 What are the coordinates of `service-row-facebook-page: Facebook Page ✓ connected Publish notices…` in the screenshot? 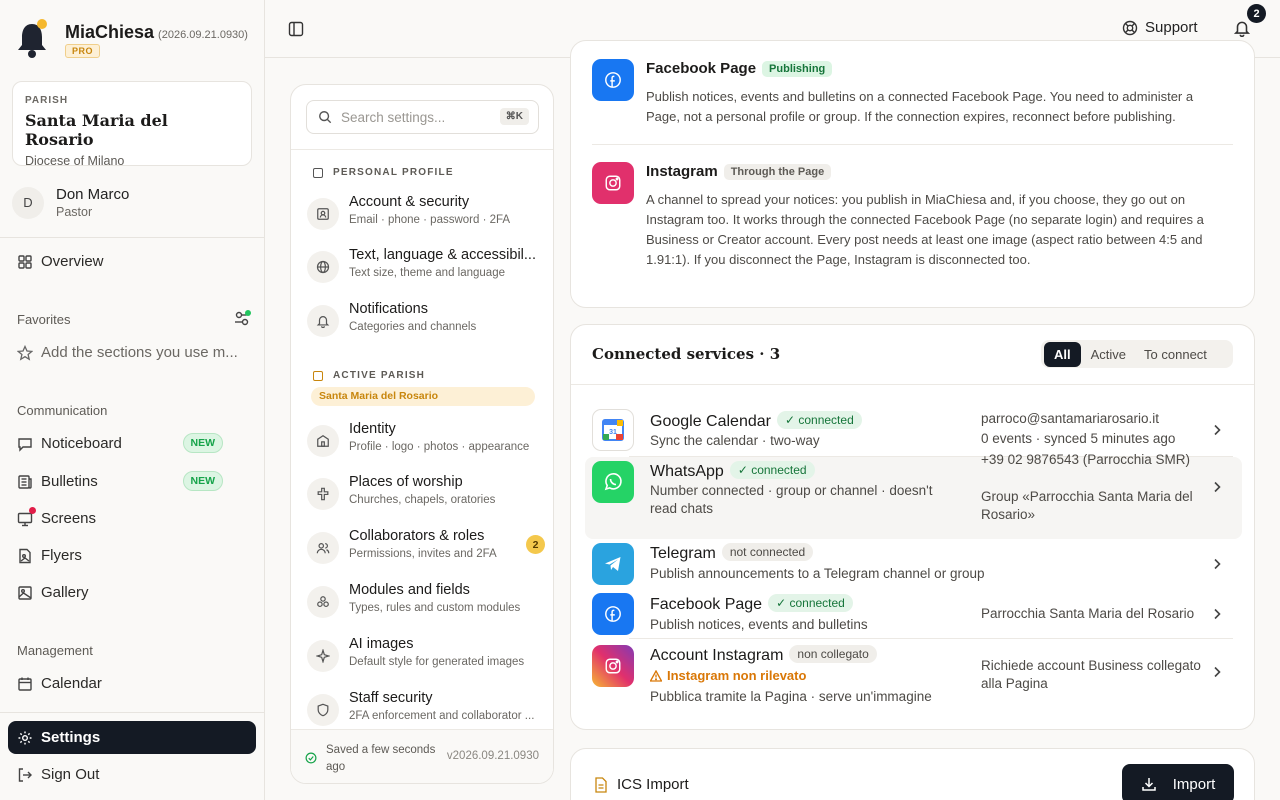 It's located at (912, 615).